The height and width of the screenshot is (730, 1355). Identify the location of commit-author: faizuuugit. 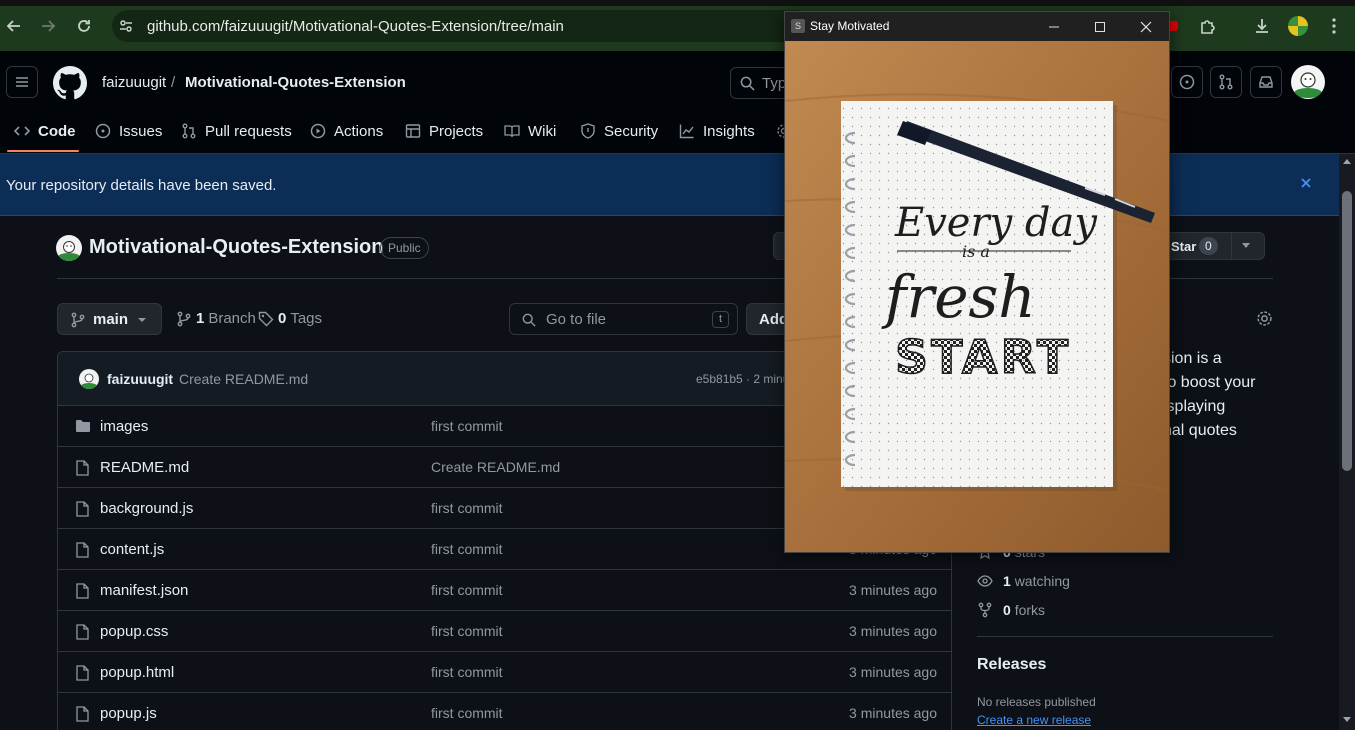
(140, 379).